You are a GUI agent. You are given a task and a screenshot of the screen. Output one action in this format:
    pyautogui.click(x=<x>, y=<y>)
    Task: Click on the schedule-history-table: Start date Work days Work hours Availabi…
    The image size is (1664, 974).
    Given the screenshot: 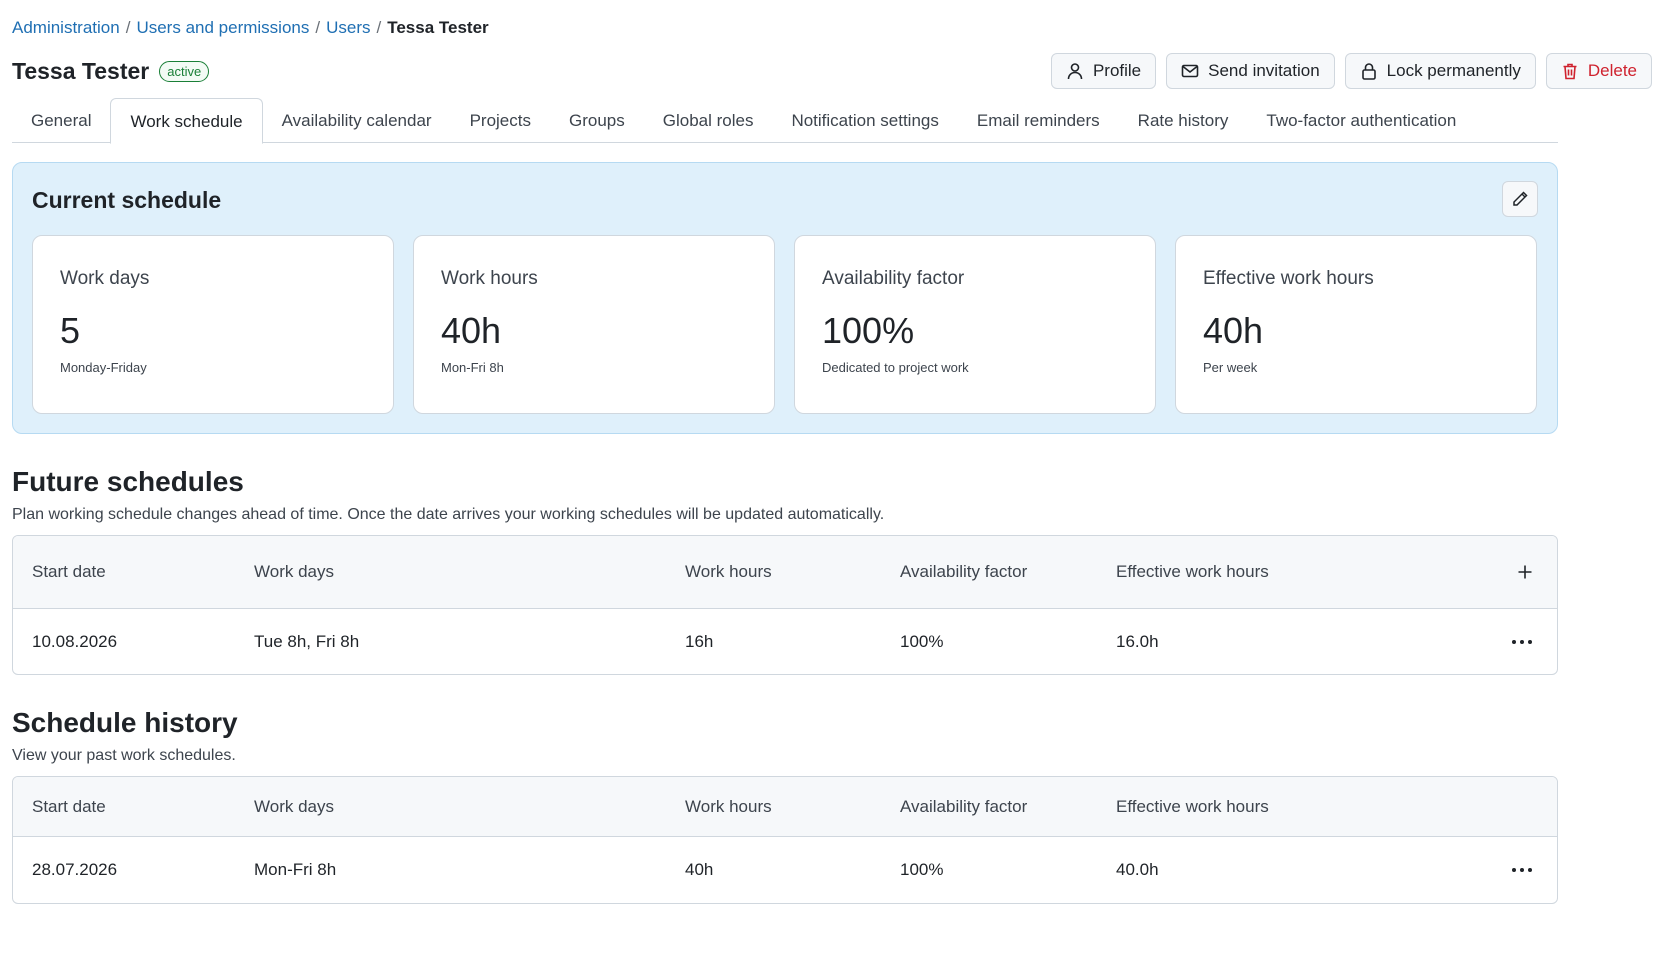 What is the action you would take?
    pyautogui.click(x=785, y=840)
    